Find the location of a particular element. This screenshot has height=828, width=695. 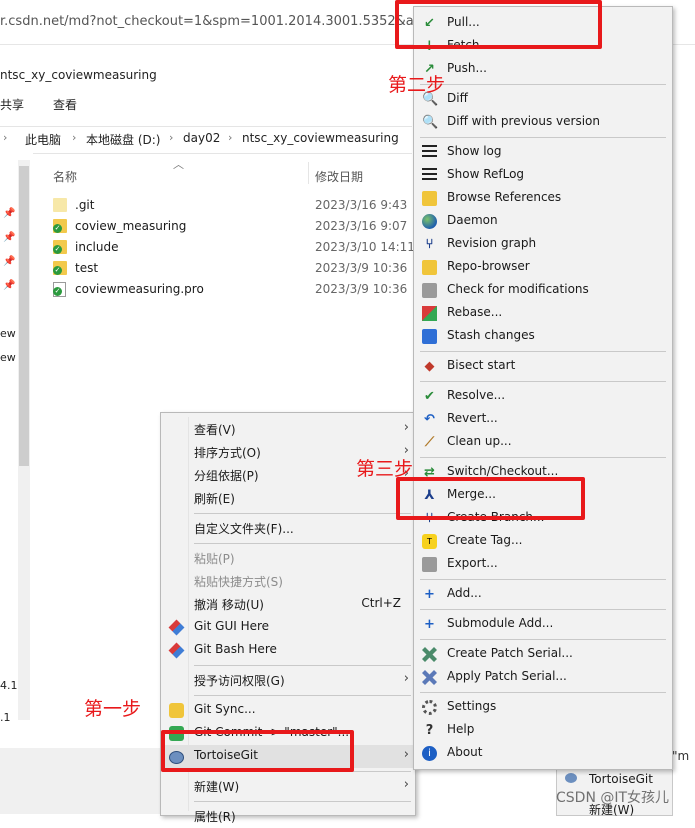

repo-browser-icon is located at coordinates (429, 267).